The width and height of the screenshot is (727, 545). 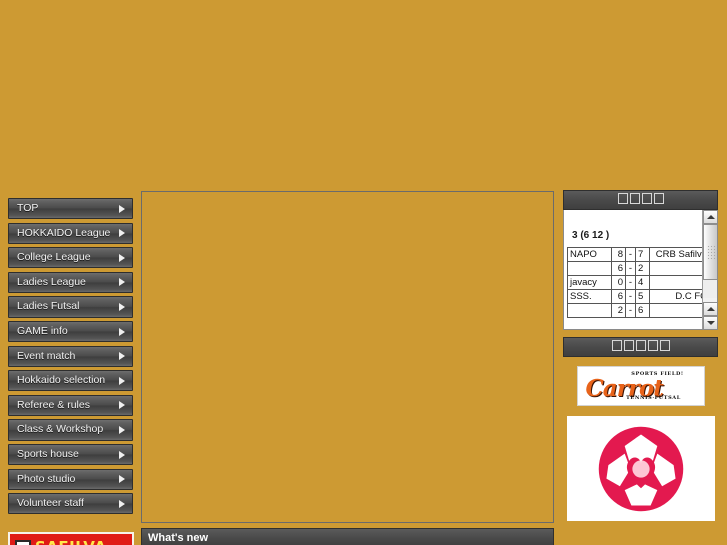 I want to click on home-team: SSS., so click(x=589, y=296).